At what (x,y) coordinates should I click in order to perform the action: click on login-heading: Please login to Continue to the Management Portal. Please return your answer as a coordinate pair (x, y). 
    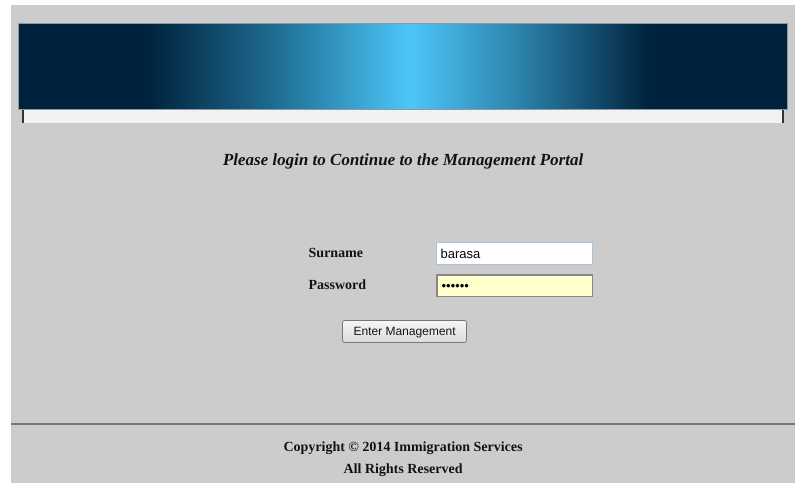
    Looking at the image, I should click on (403, 160).